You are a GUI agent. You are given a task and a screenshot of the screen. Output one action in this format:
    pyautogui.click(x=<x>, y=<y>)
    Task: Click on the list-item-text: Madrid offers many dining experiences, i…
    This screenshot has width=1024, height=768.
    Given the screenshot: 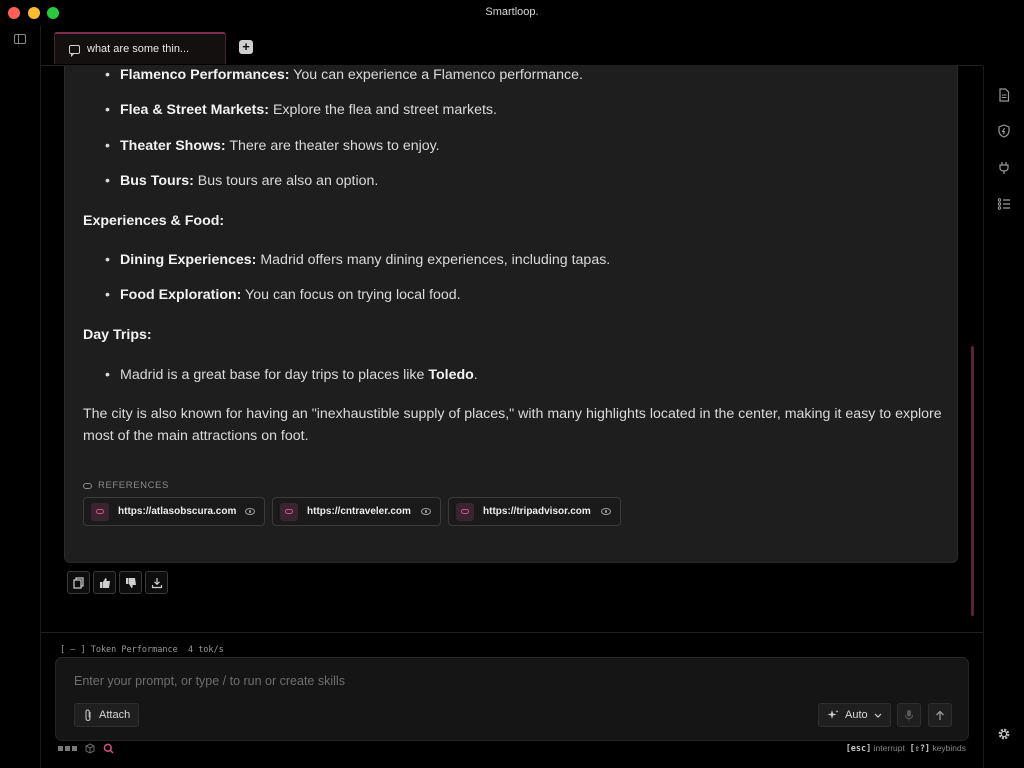 What is the action you would take?
    pyautogui.click(x=433, y=260)
    